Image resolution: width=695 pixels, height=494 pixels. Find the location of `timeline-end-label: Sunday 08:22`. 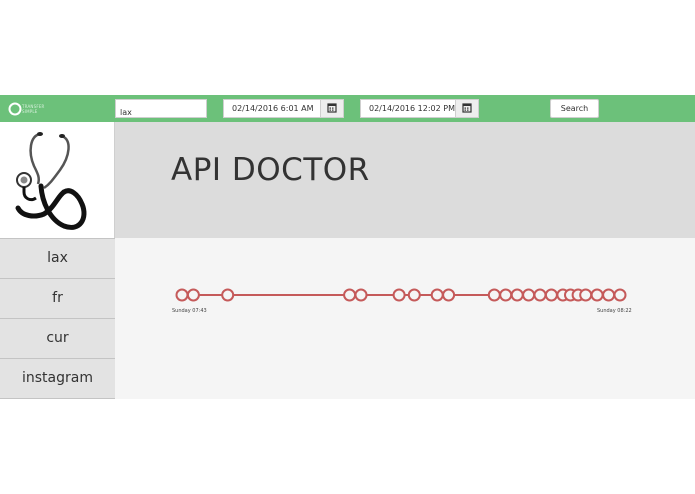

timeline-end-label: Sunday 08:22 is located at coordinates (614, 311).